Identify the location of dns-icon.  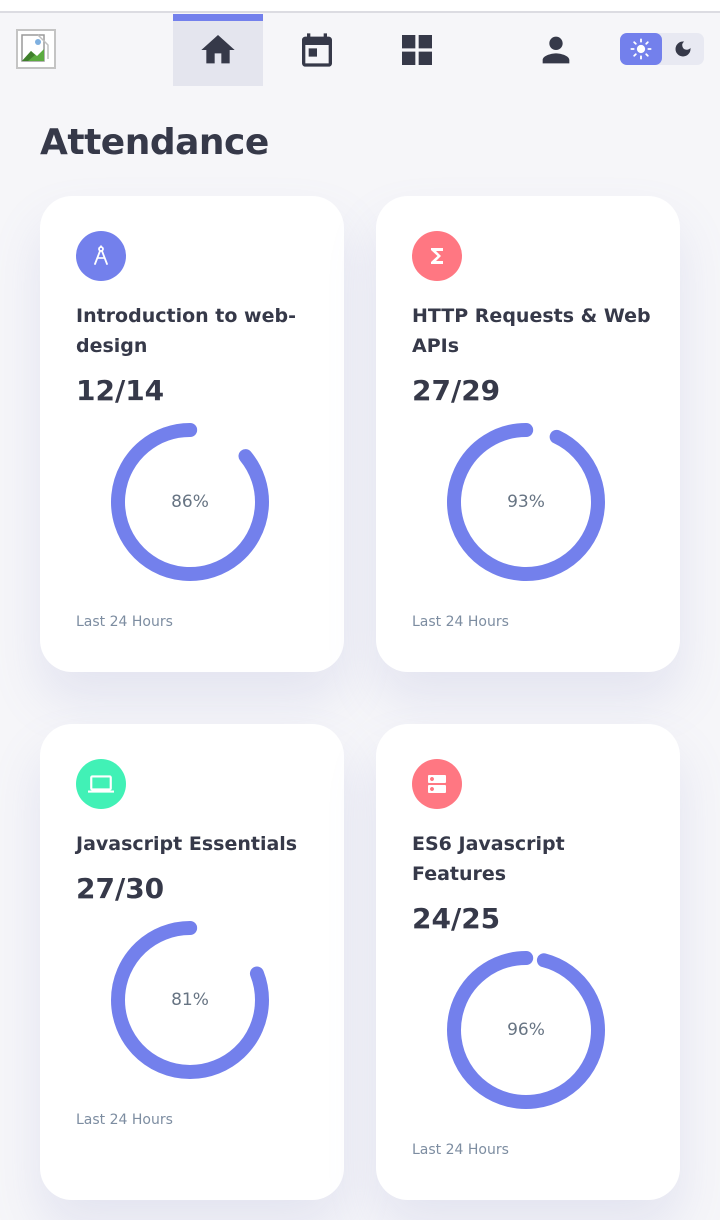
(437, 784).